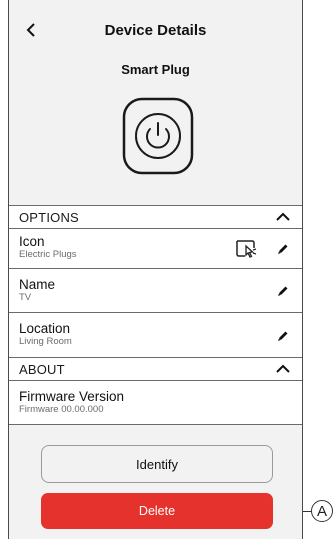 The height and width of the screenshot is (539, 333). What do you see at coordinates (45, 328) in the screenshot?
I see `location-row-title: Location` at bounding box center [45, 328].